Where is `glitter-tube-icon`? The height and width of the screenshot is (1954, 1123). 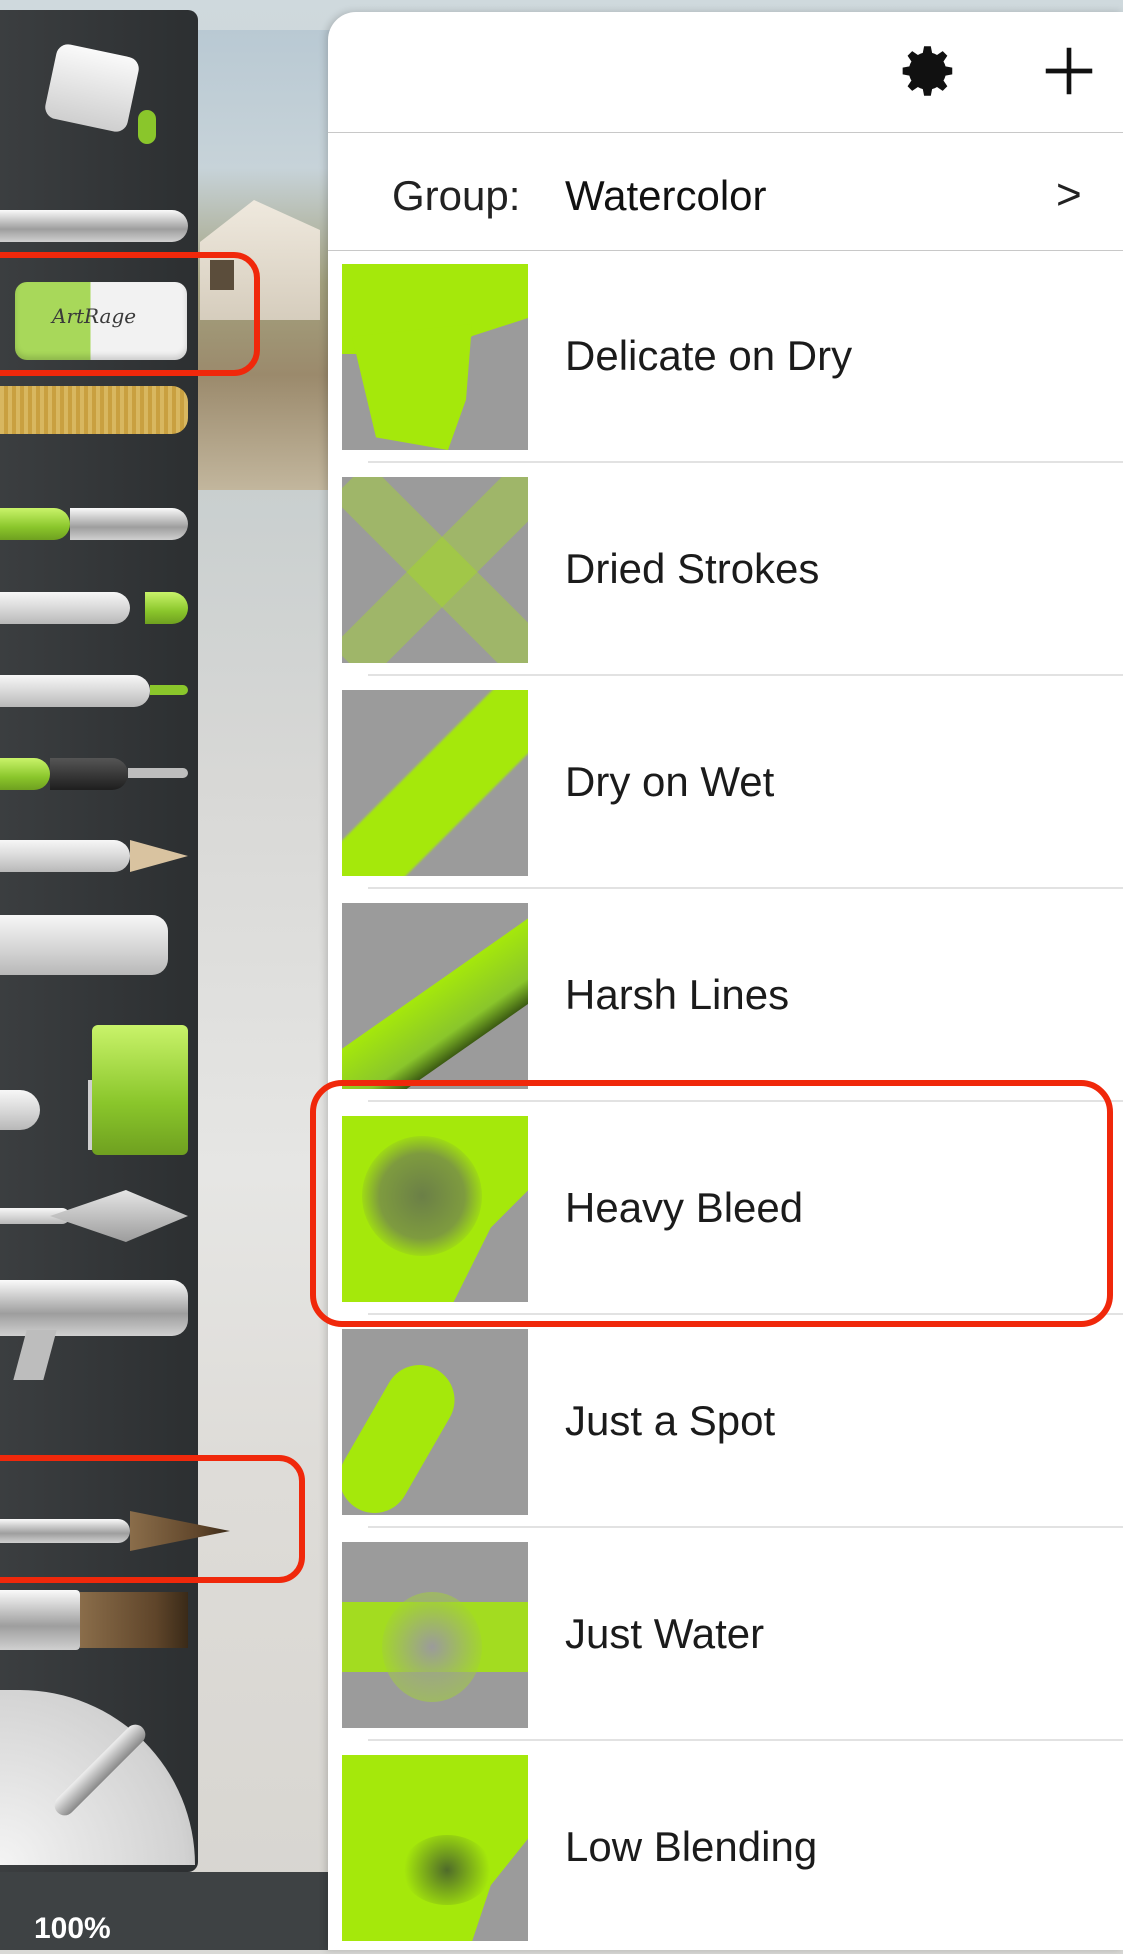
glitter-tube-icon is located at coordinates (94, 226).